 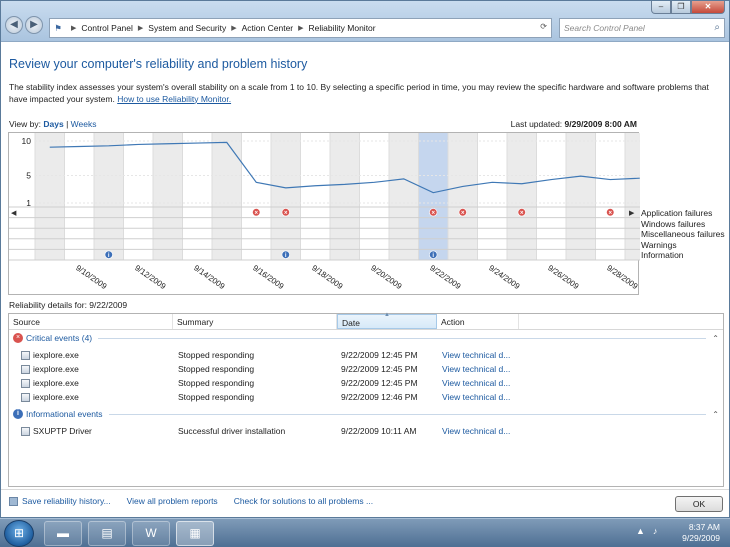 I want to click on event-row-label: Warnings, so click(x=659, y=244).